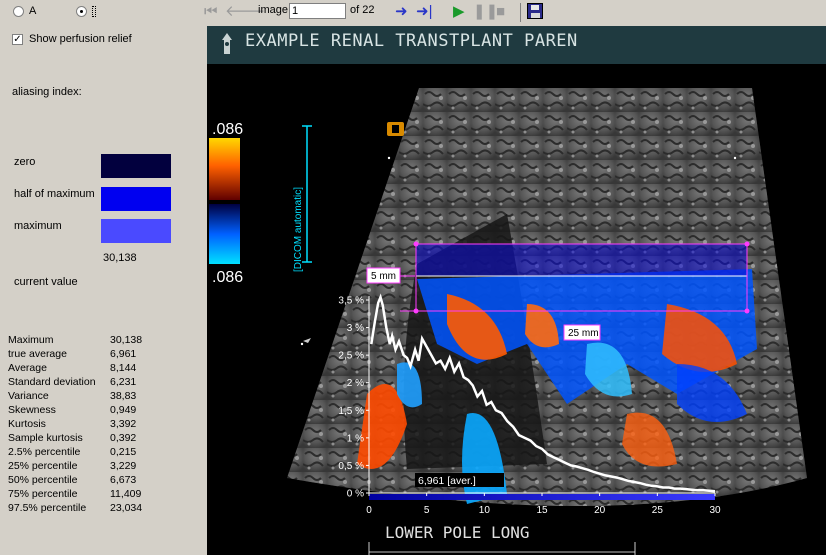 Image resolution: width=826 pixels, height=555 pixels. I want to click on pause-icon: ❚❚, so click(485, 12).